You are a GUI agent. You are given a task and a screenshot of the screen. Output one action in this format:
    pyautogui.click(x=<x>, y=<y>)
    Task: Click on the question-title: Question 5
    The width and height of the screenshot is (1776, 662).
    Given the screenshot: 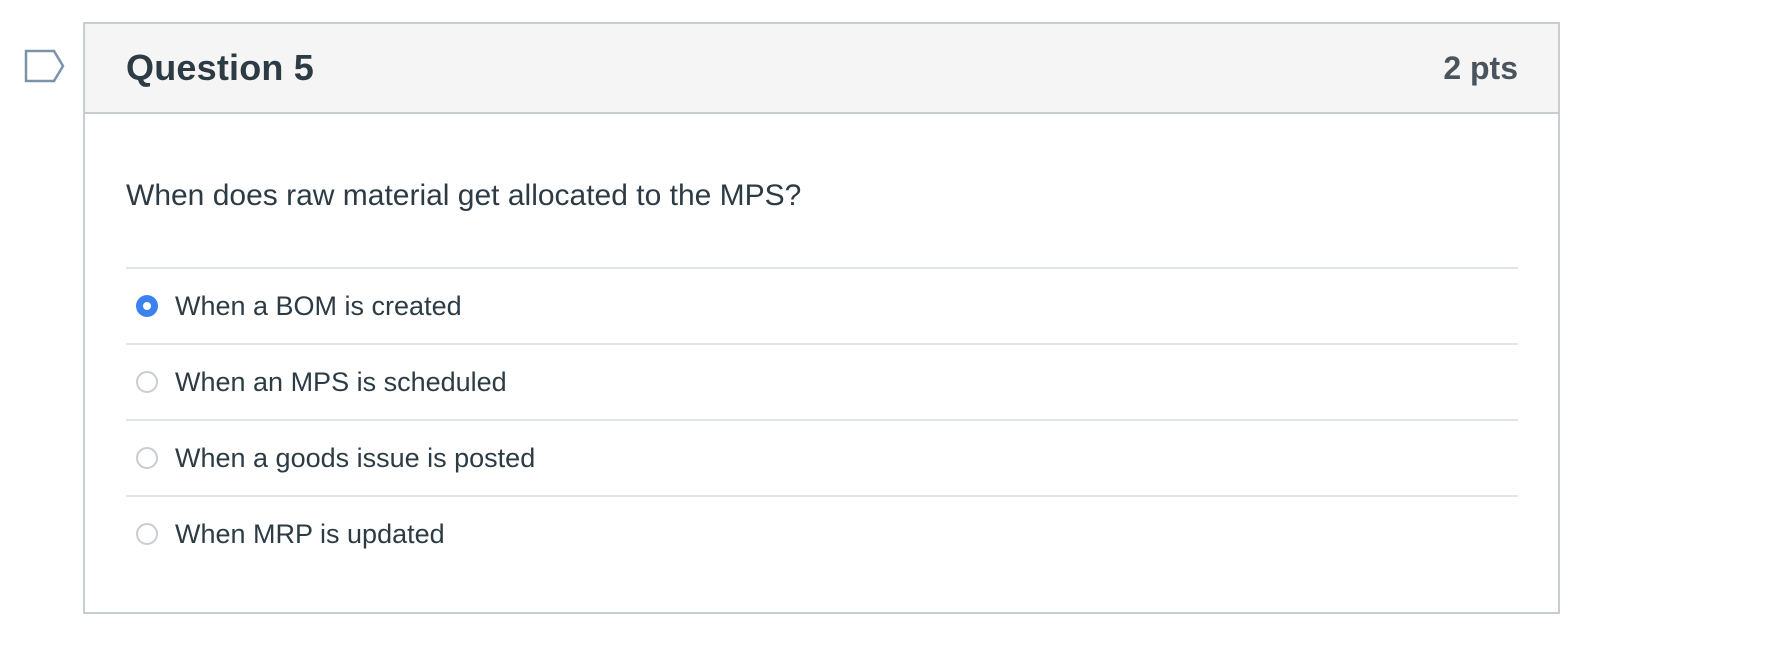 What is the action you would take?
    pyautogui.click(x=220, y=67)
    